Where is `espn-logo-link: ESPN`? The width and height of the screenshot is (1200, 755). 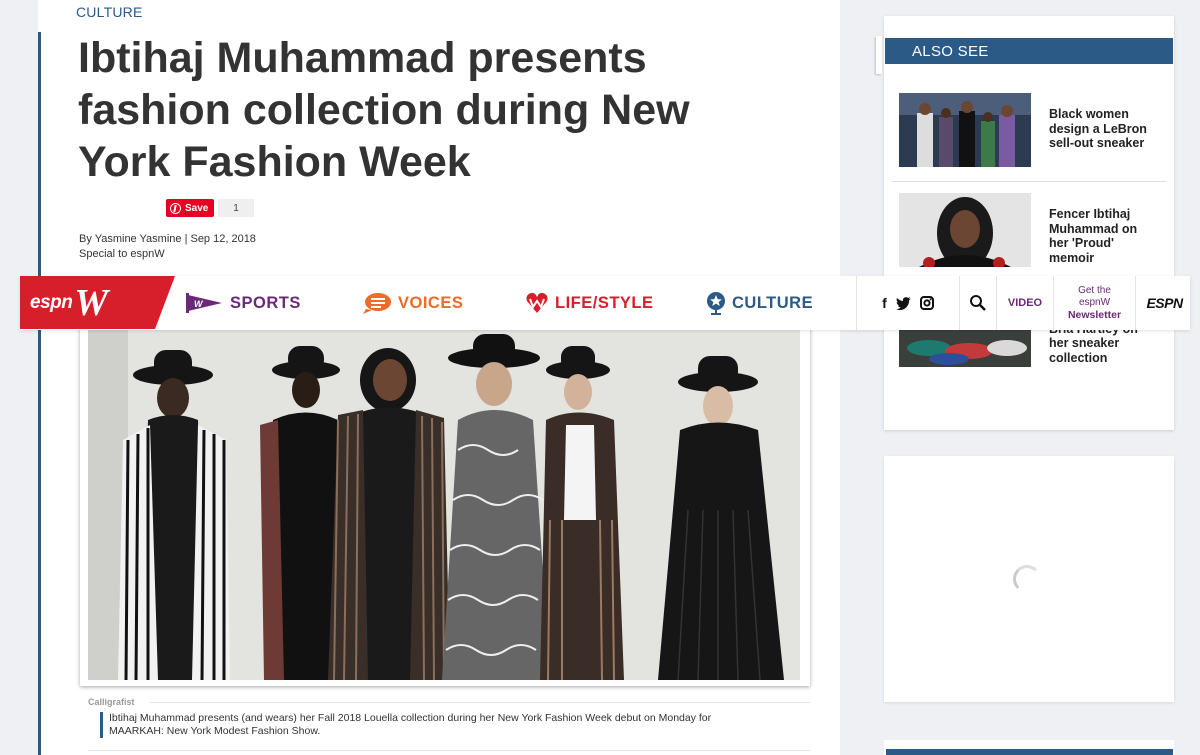
espn-logo-link: ESPN is located at coordinates (1164, 303).